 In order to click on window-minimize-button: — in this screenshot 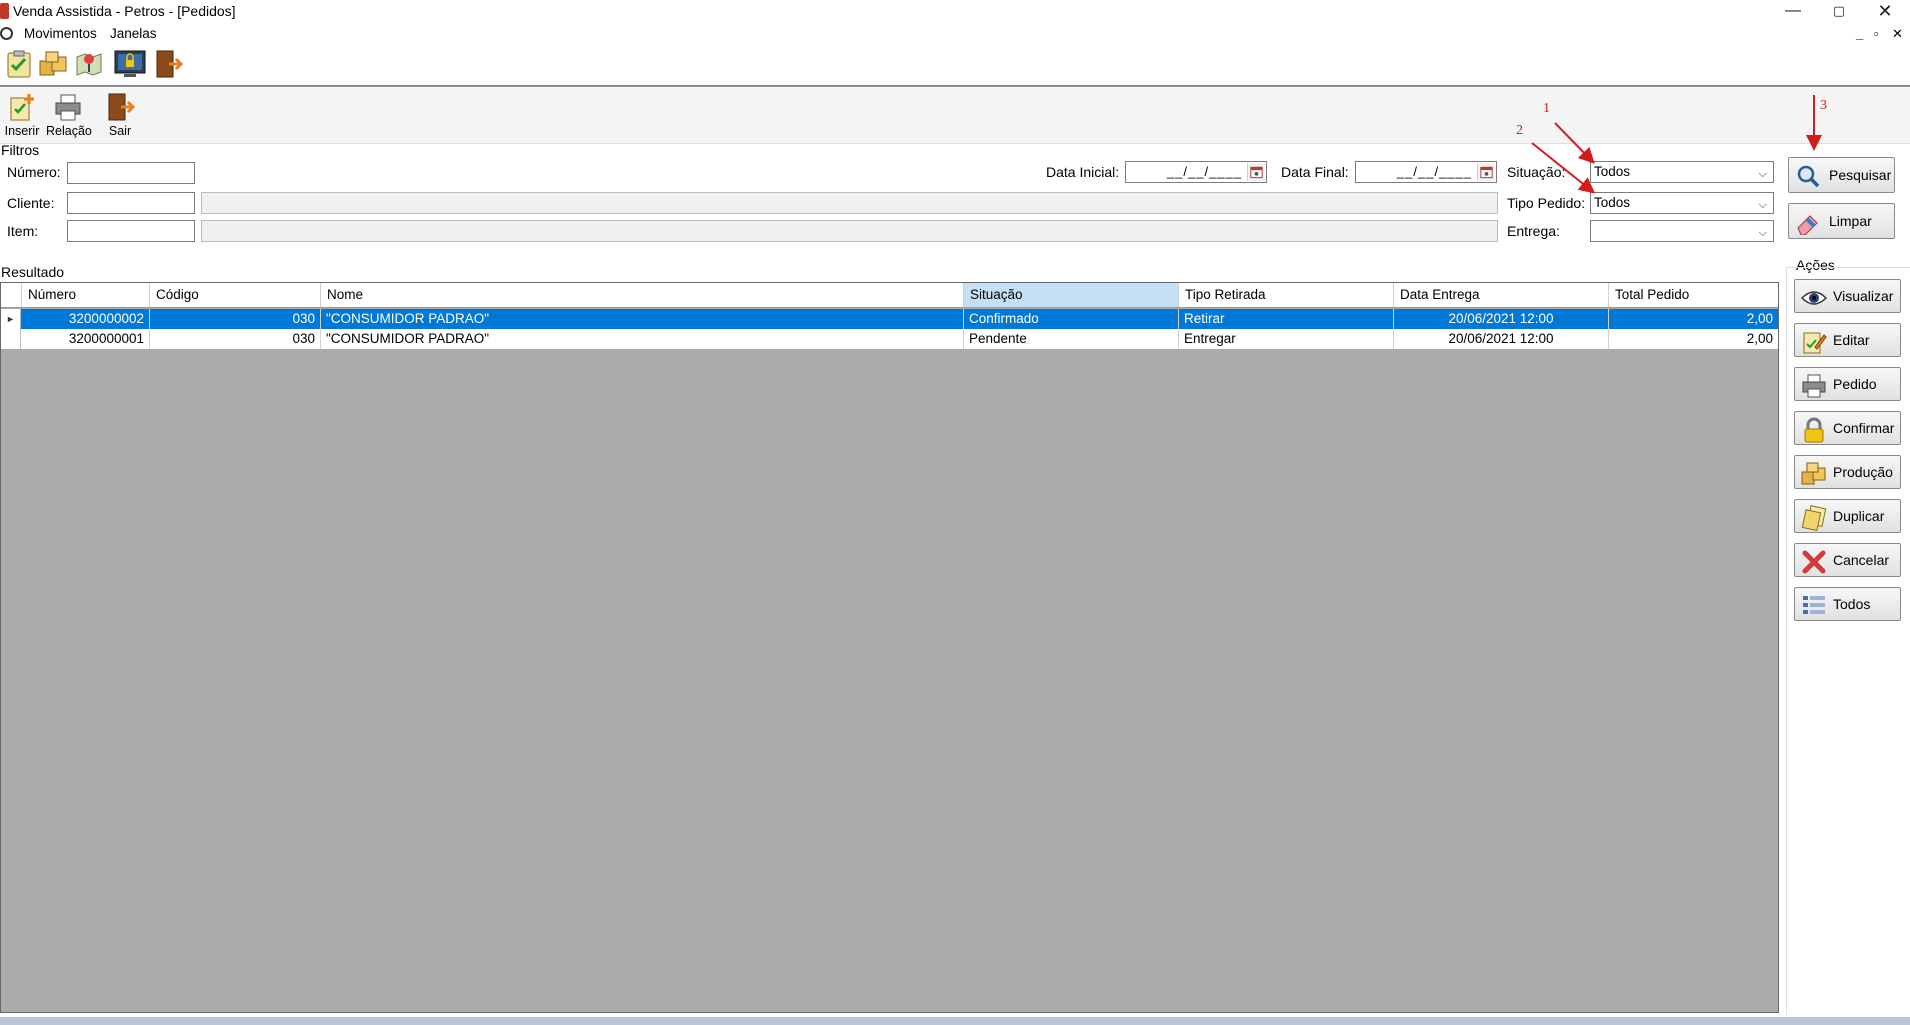, I will do `click(1793, 12)`.